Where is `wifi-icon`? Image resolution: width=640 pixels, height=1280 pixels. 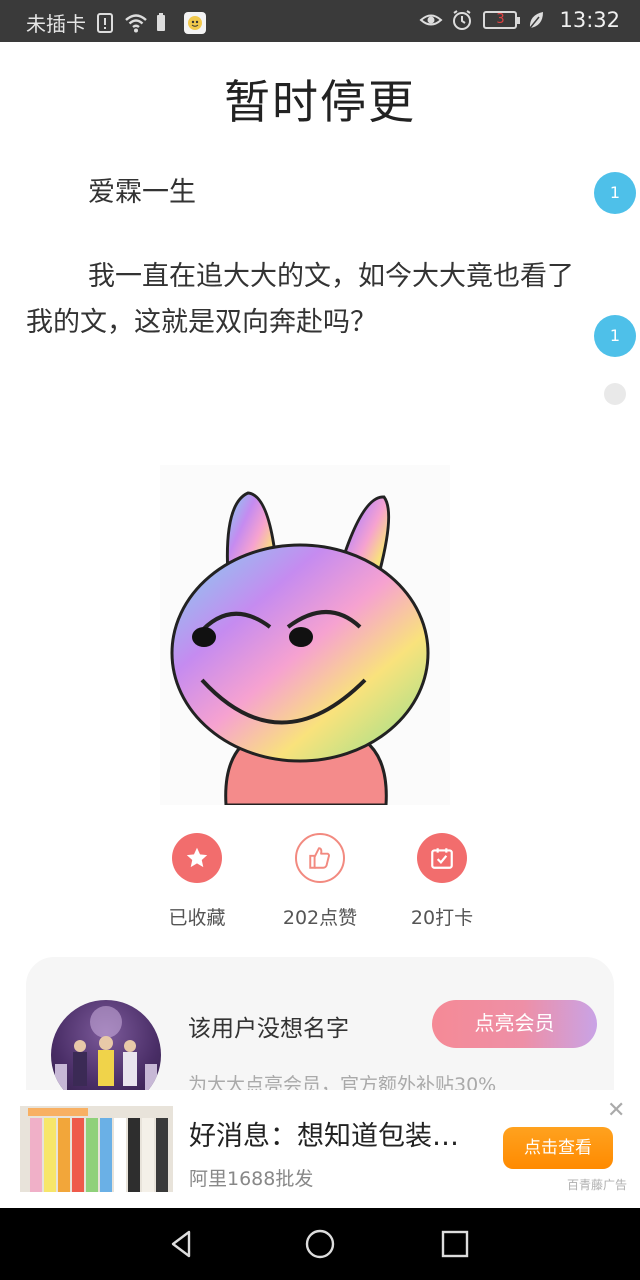 wifi-icon is located at coordinates (135, 23).